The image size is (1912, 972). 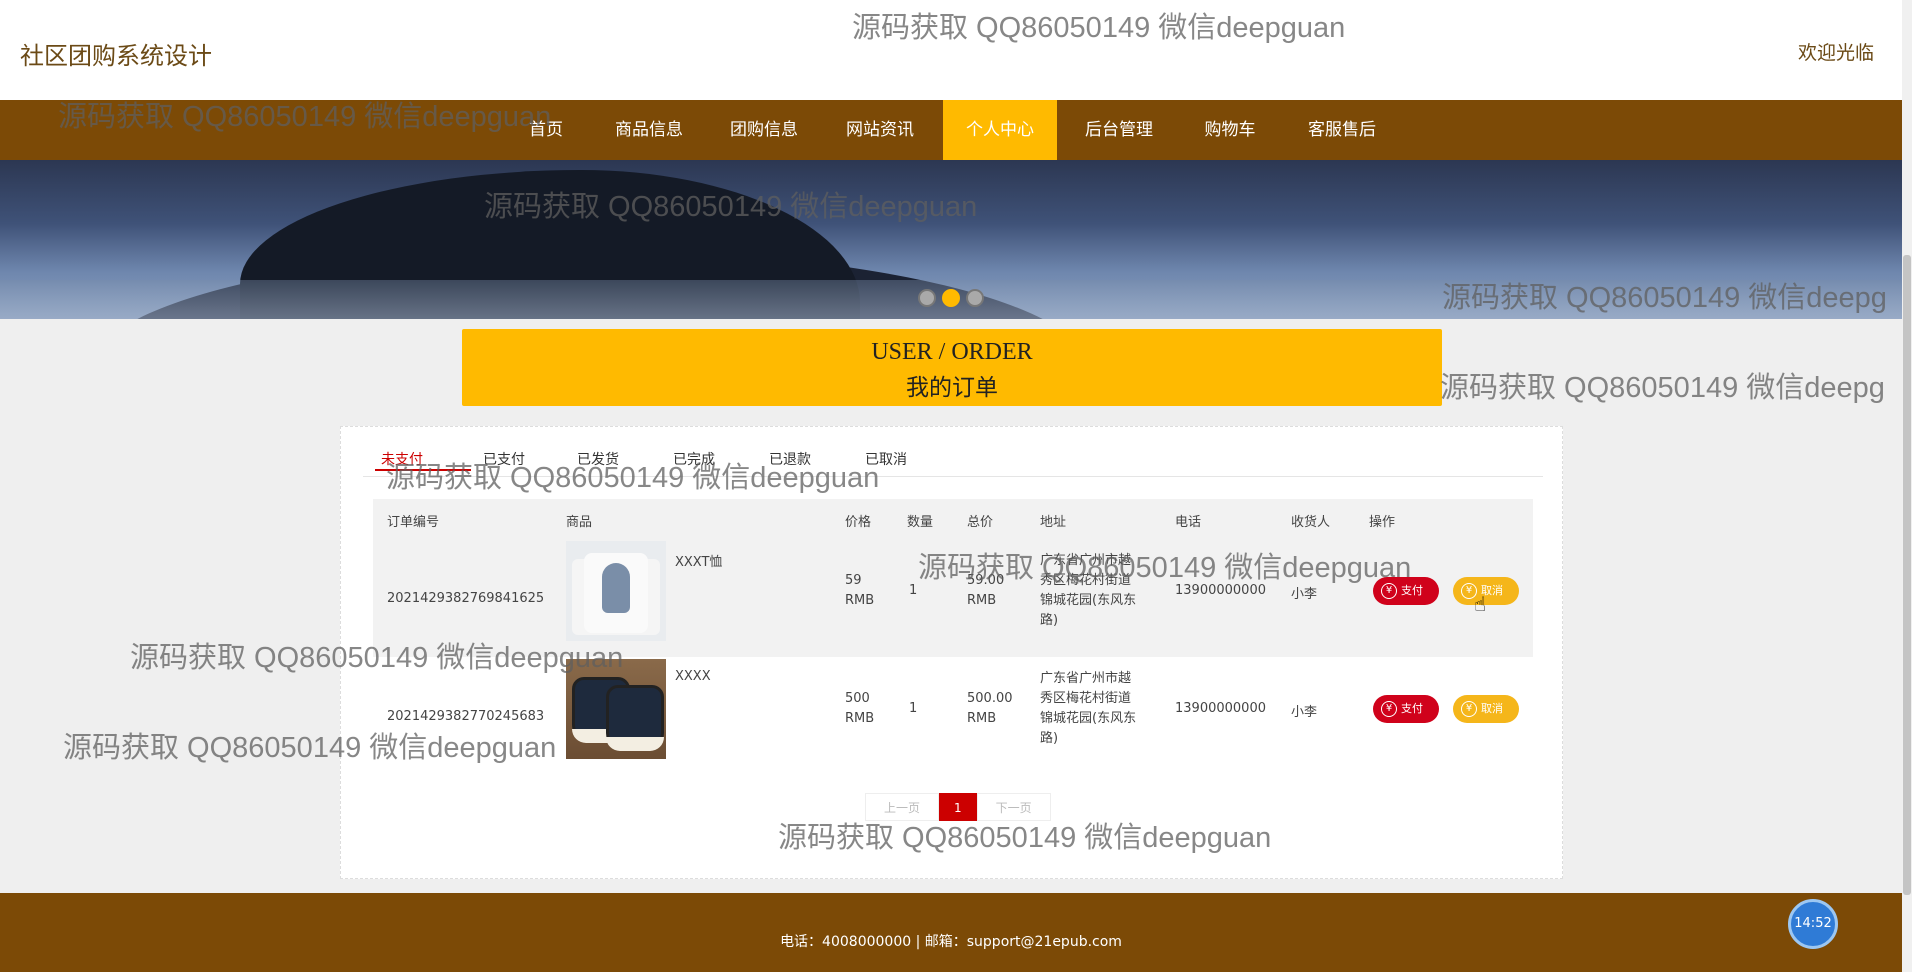 What do you see at coordinates (635, 744) in the screenshot?
I see `sneaker-sole` at bounding box center [635, 744].